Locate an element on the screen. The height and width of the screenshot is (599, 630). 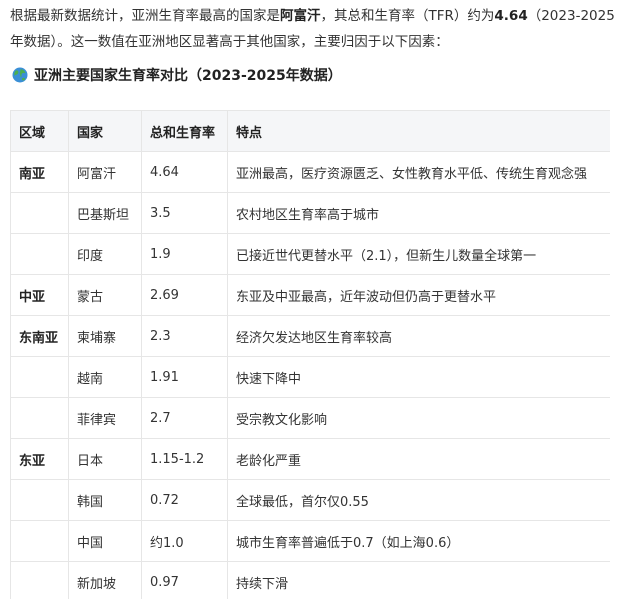
table-row: 印度 1.9 已接近世代更替水平（2.1），但新生儿数量全球第一 is located at coordinates (310, 254).